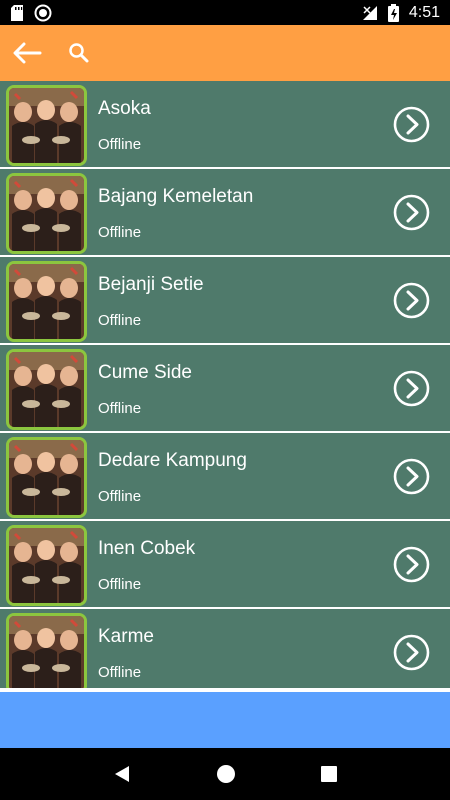  I want to click on list-item: Karme Offline, so click(225, 648).